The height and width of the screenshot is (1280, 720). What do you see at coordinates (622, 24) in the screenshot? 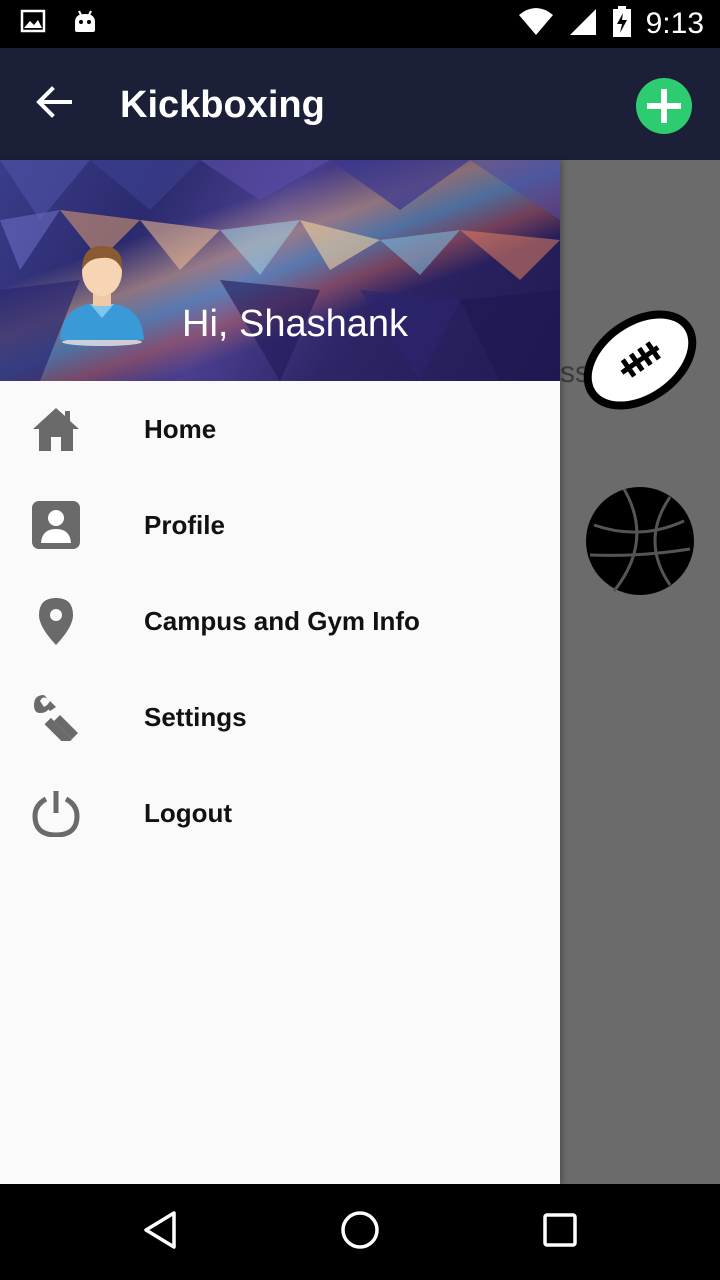
I see `battery-charging-icon` at bounding box center [622, 24].